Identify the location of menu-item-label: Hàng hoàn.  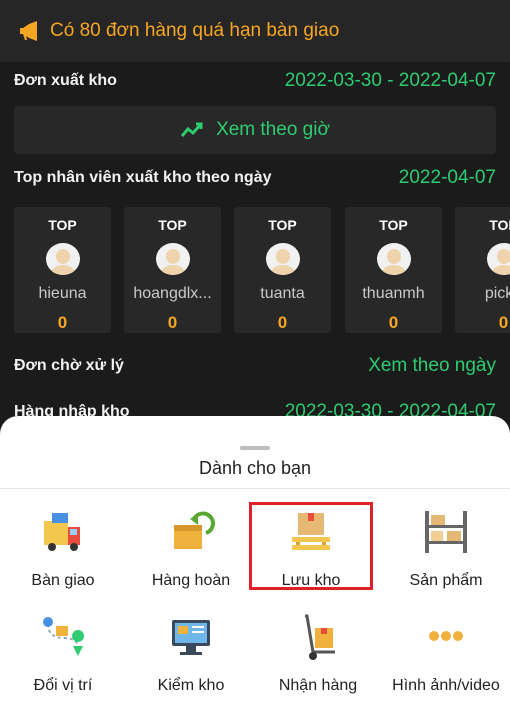
(191, 580).